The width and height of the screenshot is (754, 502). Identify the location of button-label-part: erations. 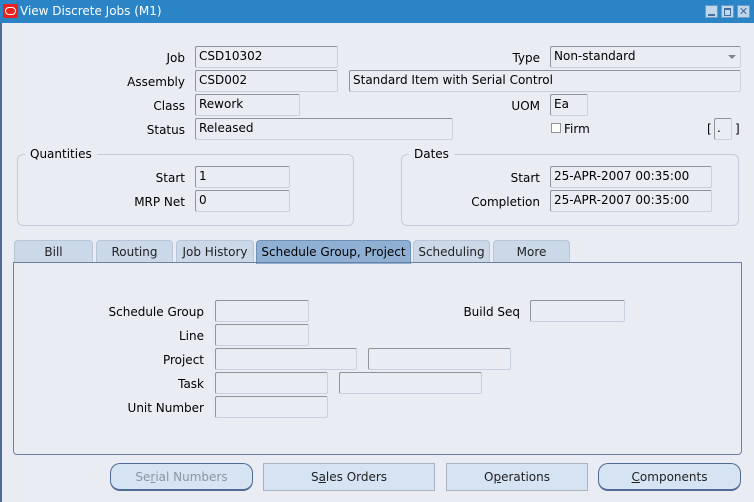
(525, 477).